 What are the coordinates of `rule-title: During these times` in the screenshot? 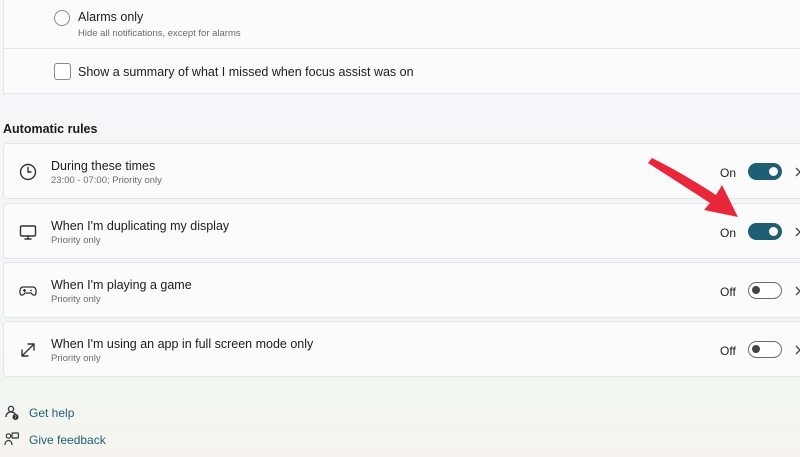 It's located at (103, 166).